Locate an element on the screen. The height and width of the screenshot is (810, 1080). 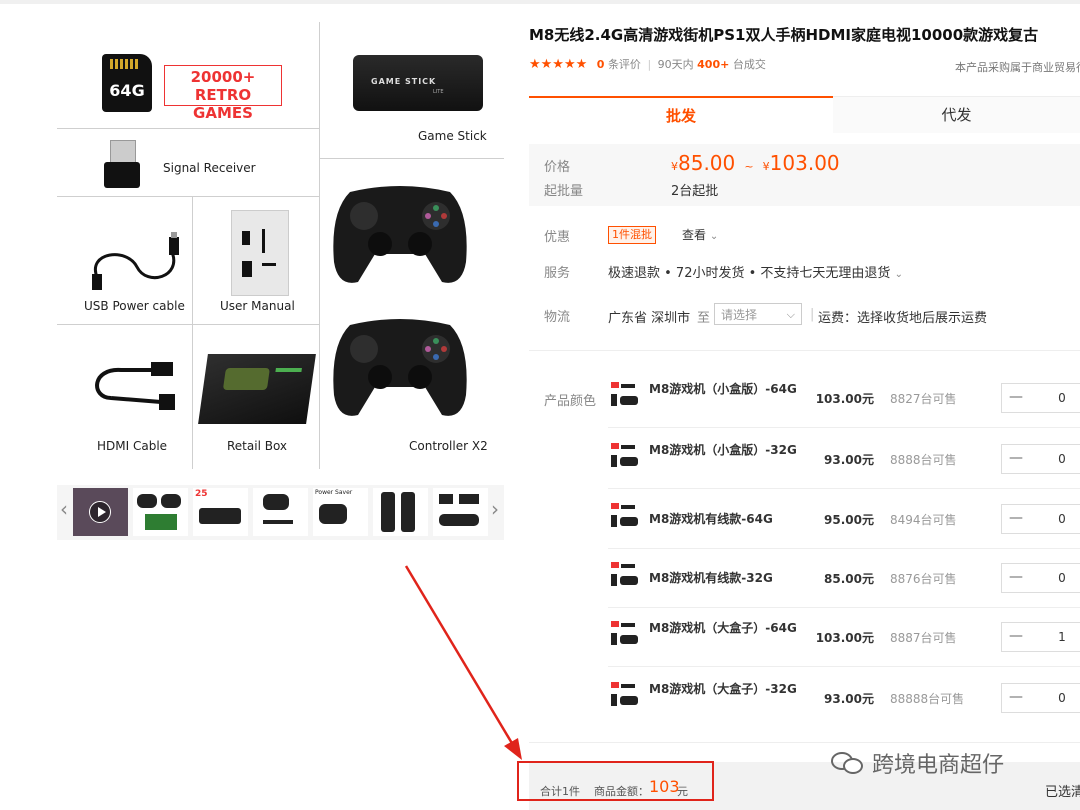
thumbnail-strip: ‹ 25 Power Saver › is located at coordinates (280, 512).